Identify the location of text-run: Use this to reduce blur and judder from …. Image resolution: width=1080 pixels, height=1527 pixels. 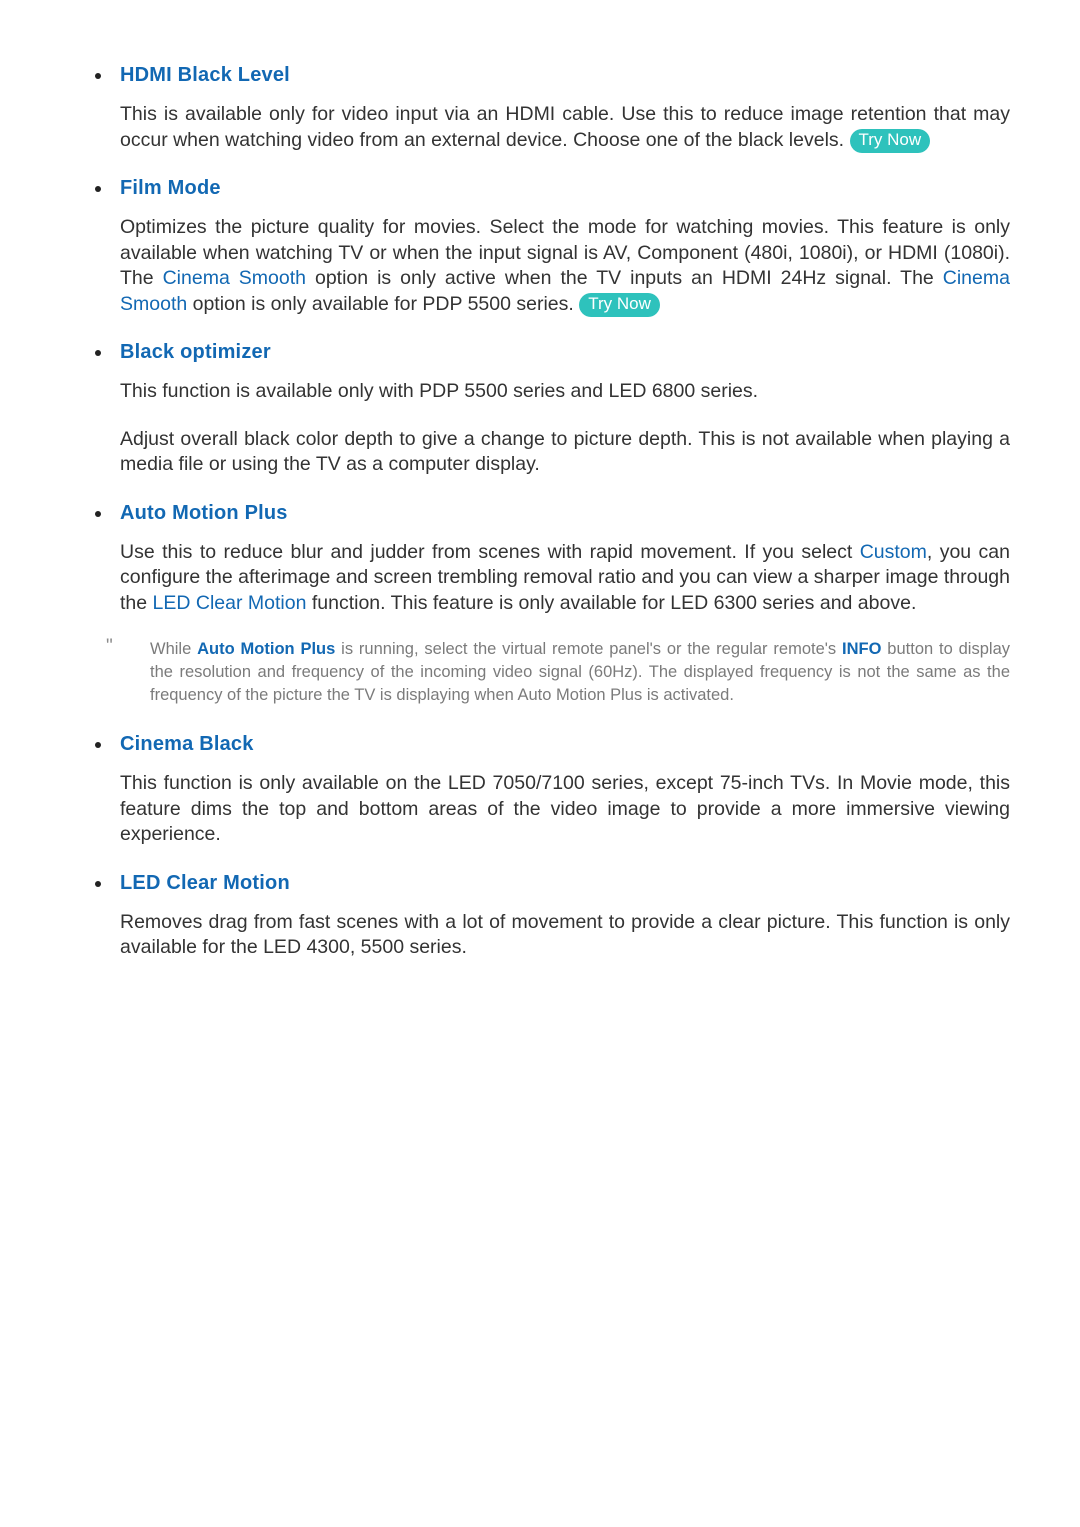
(490, 551).